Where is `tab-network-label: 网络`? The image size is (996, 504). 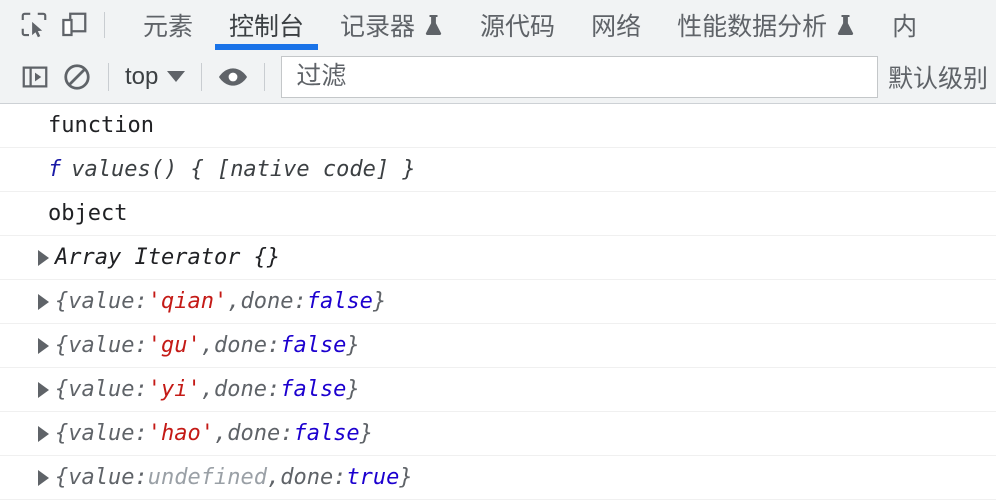 tab-network-label: 网络 is located at coordinates (616, 27).